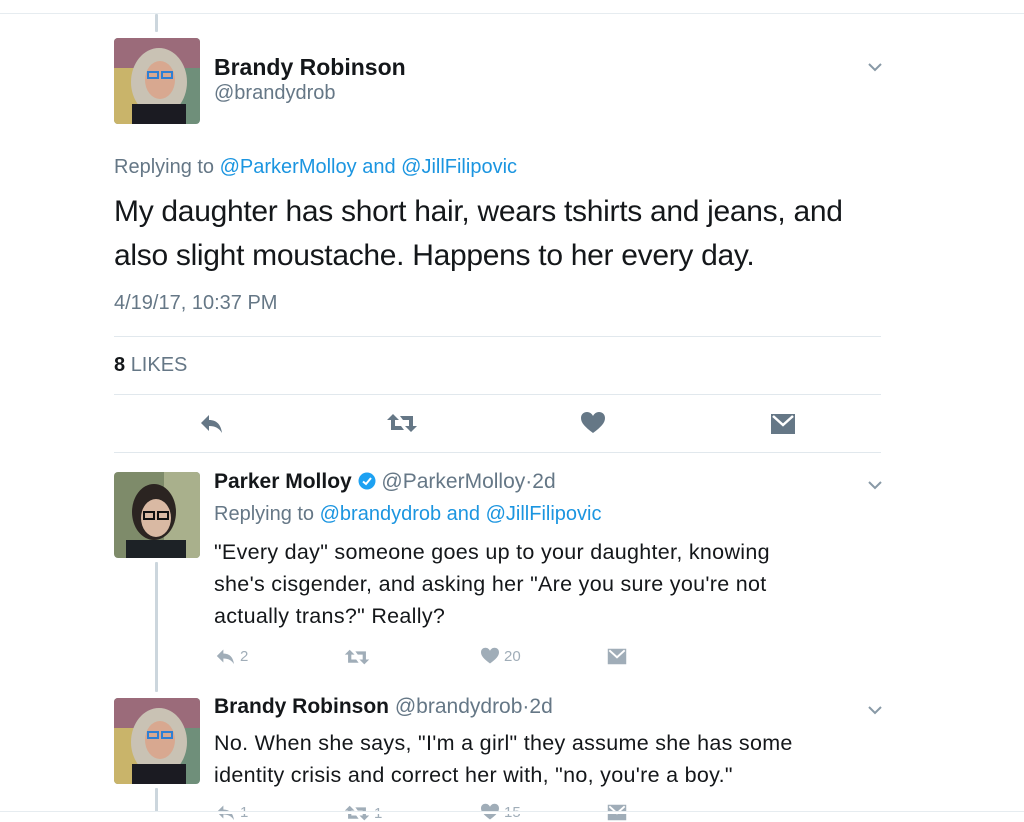 This screenshot has width=1024, height=822. What do you see at coordinates (380, 514) in the screenshot?
I see `mention-link: @brandydrob` at bounding box center [380, 514].